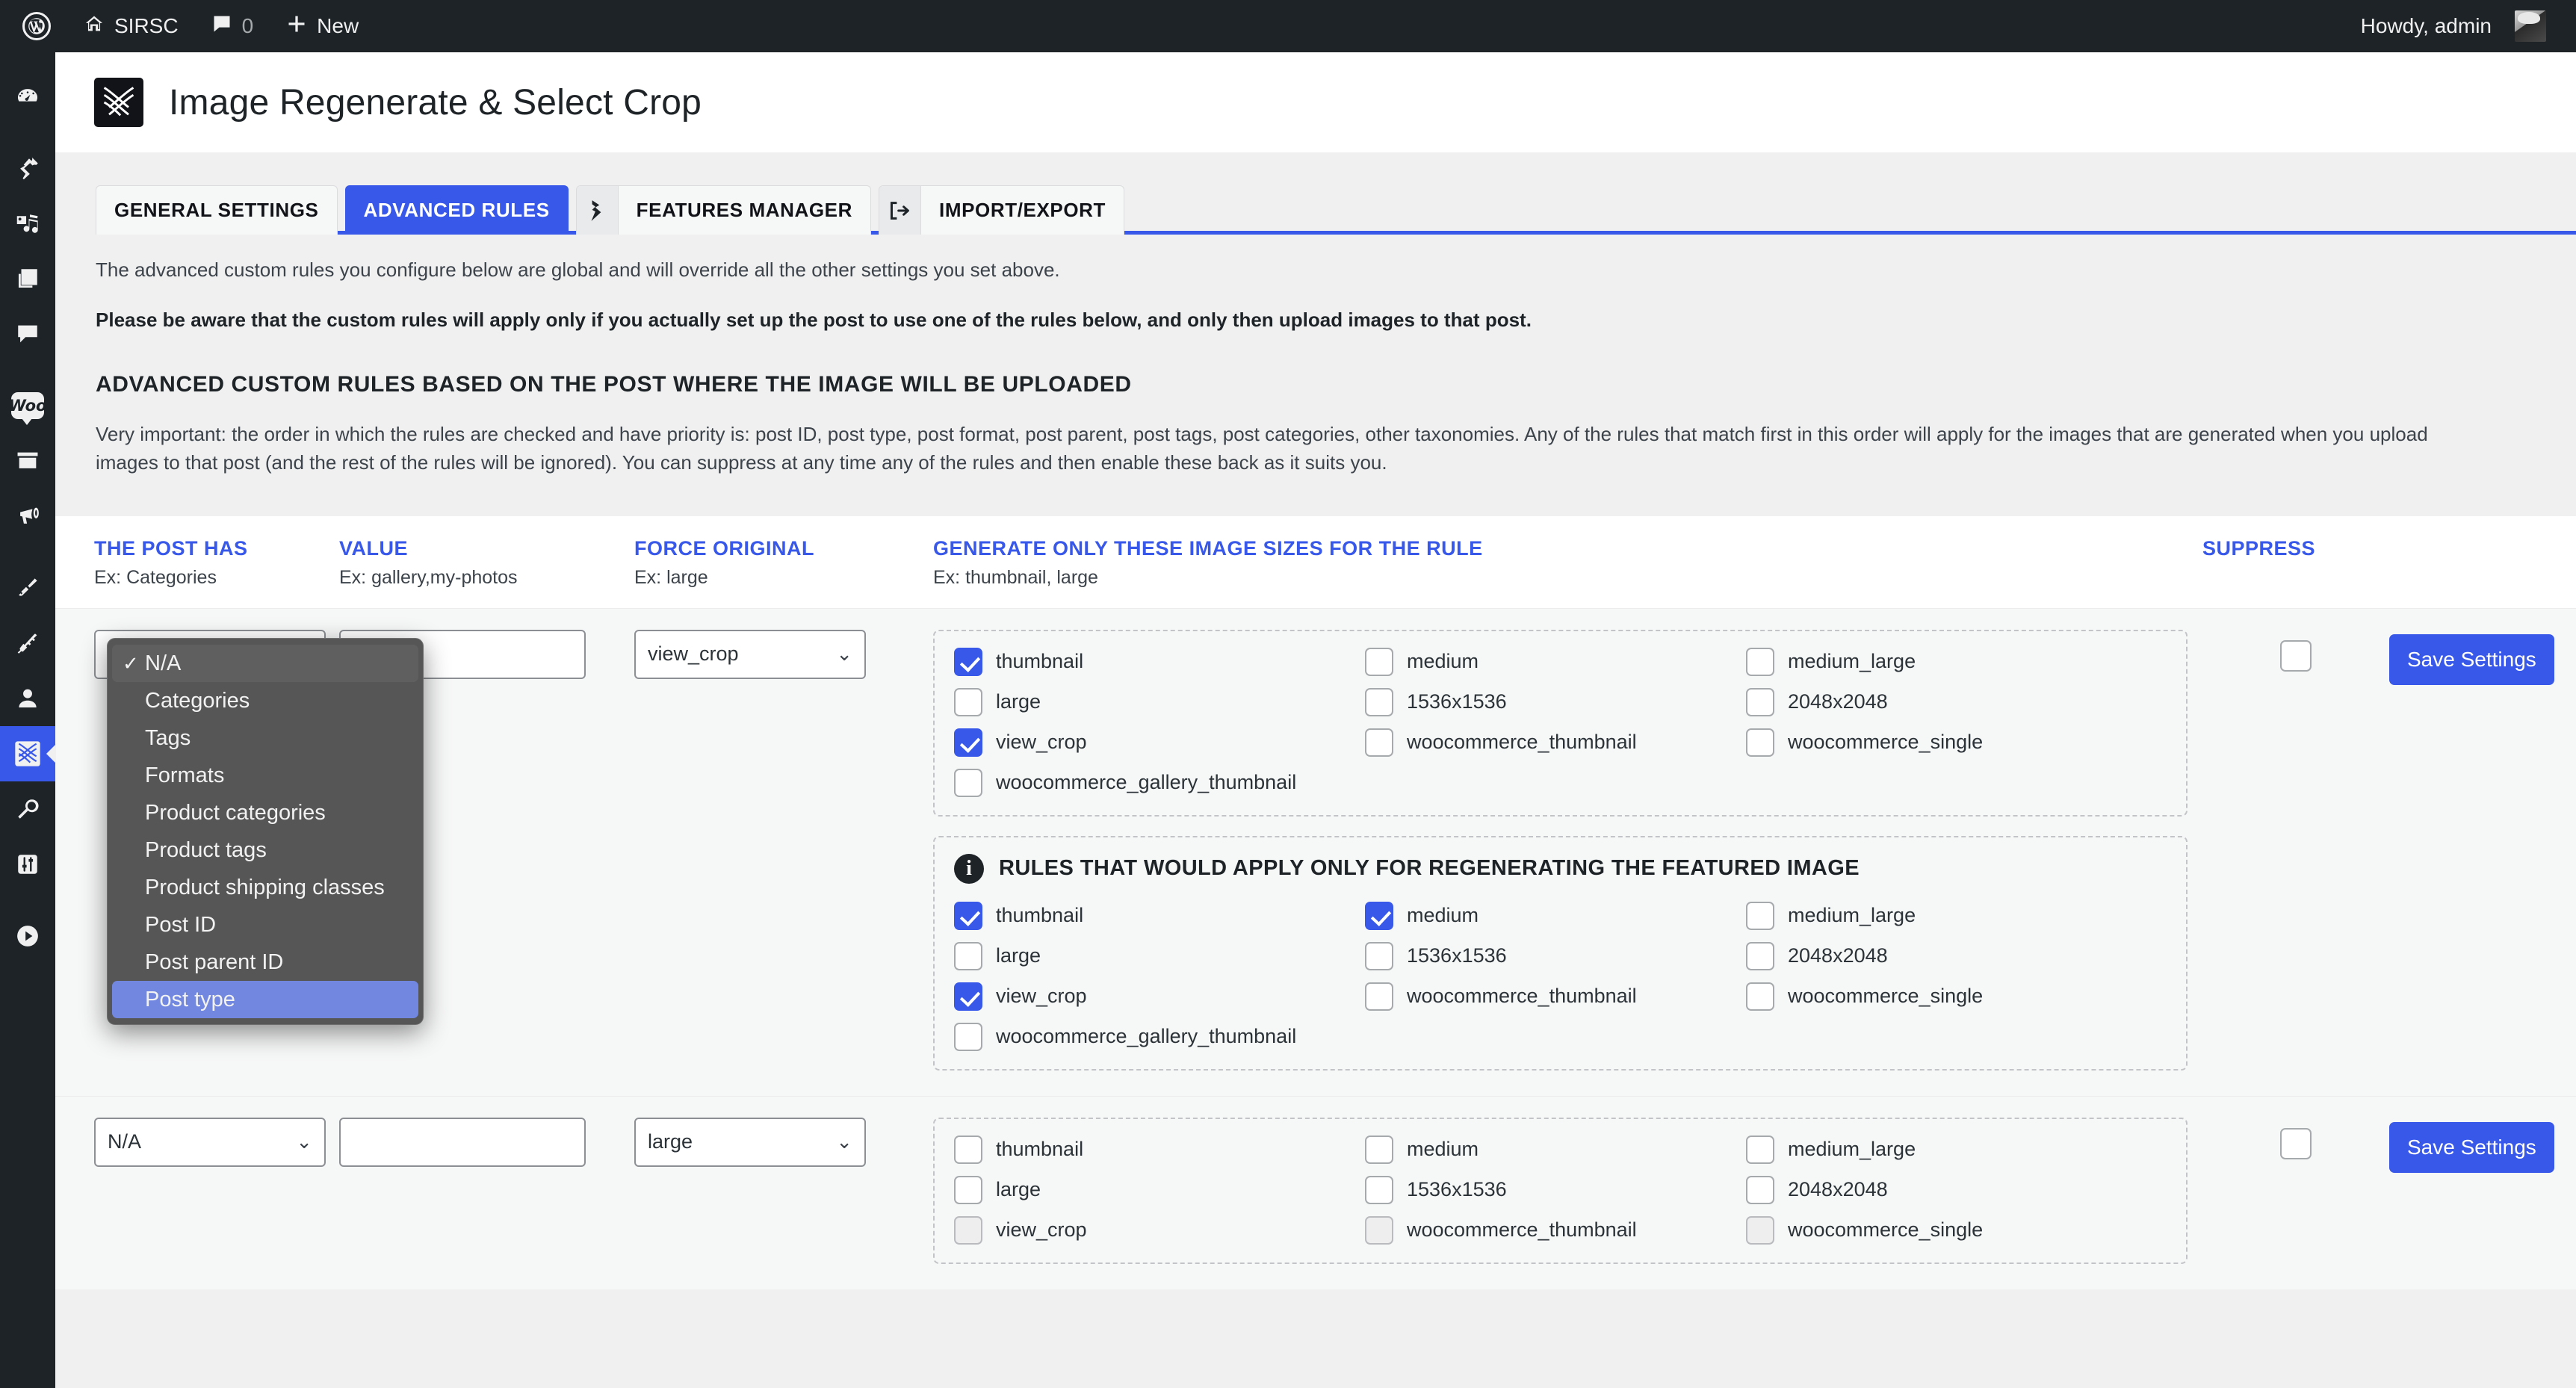 The width and height of the screenshot is (2576, 1388). Describe the element at coordinates (28, 754) in the screenshot. I see `sidebar-item-image-regenerate-select-crop` at that location.